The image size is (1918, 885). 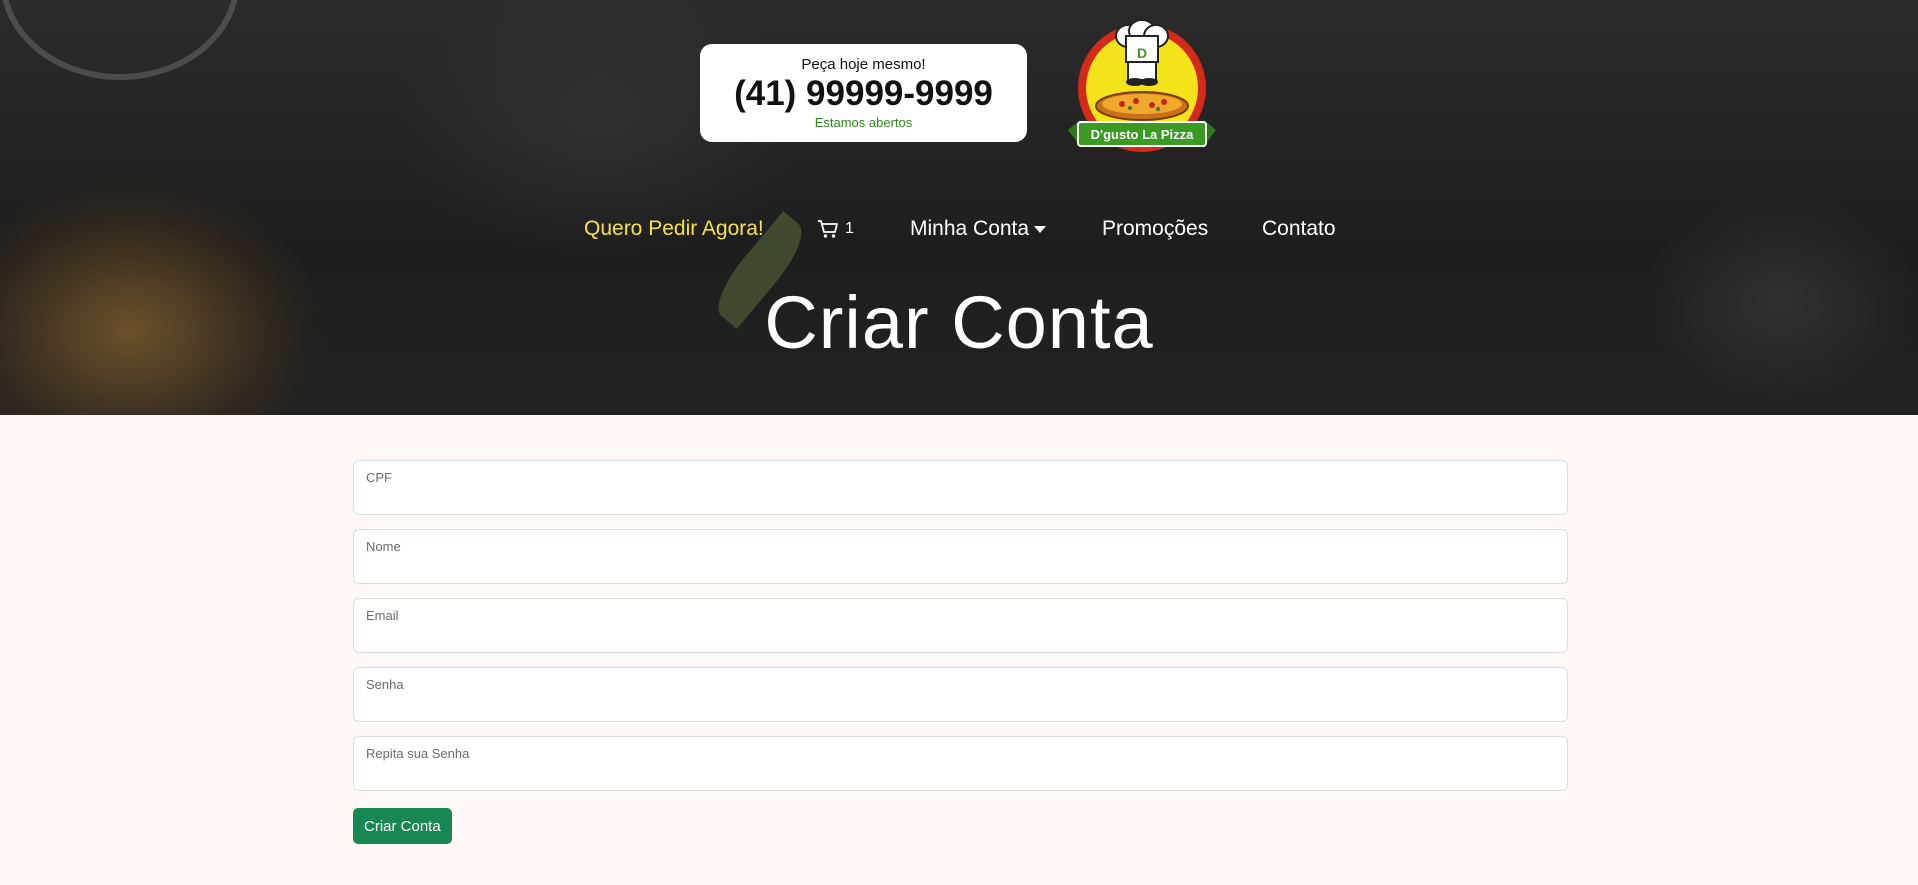 I want to click on confirm-password-label: Repita sua Senha, so click(x=418, y=753).